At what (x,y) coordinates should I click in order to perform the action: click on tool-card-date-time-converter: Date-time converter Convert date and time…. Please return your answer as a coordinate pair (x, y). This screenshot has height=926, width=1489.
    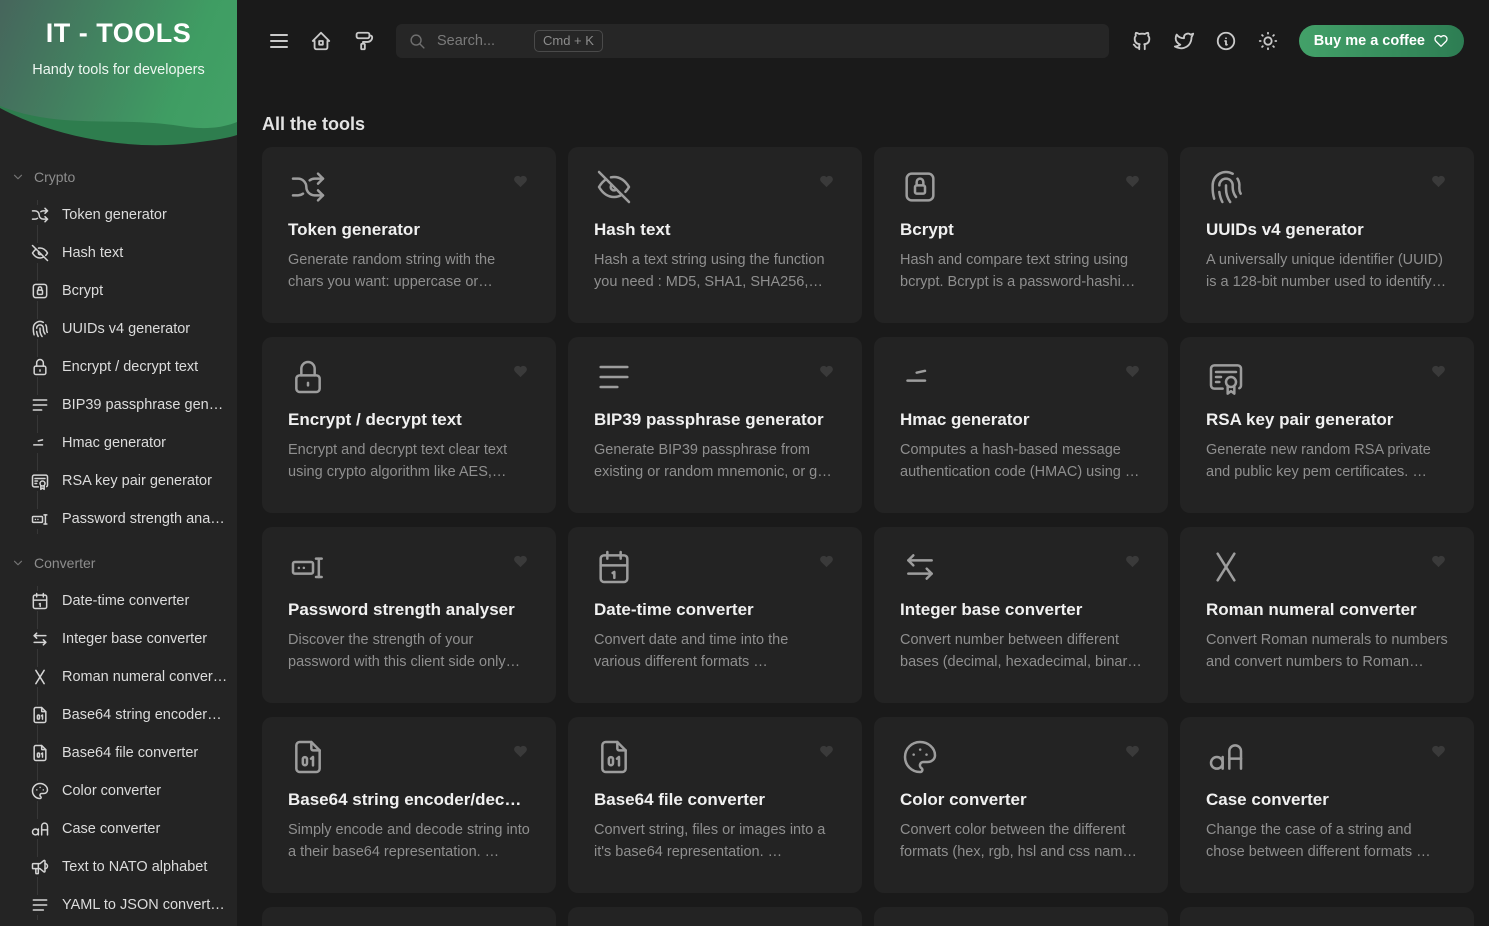
    Looking at the image, I should click on (715, 615).